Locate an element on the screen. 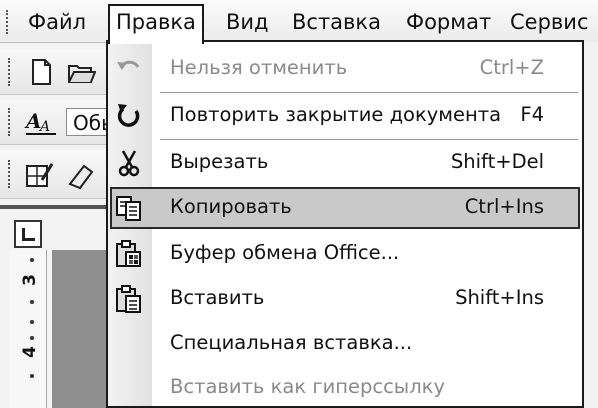 The image size is (598, 408). tab-selector-icon is located at coordinates (28, 234).